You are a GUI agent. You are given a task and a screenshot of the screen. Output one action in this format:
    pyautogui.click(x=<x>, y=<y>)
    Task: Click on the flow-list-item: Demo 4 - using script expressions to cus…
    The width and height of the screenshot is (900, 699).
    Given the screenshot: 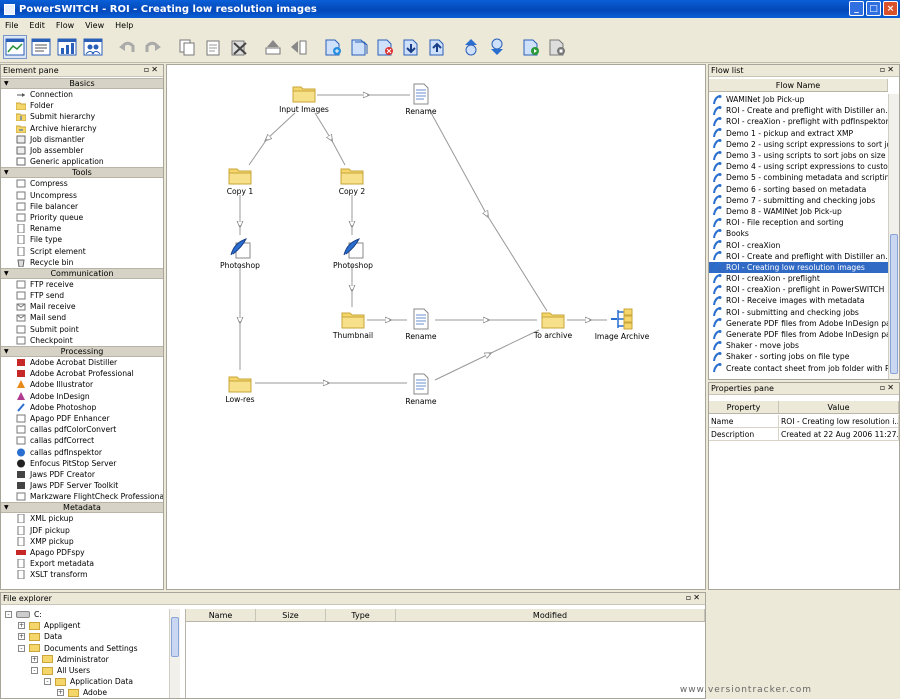 What is the action you would take?
    pyautogui.click(x=798, y=166)
    